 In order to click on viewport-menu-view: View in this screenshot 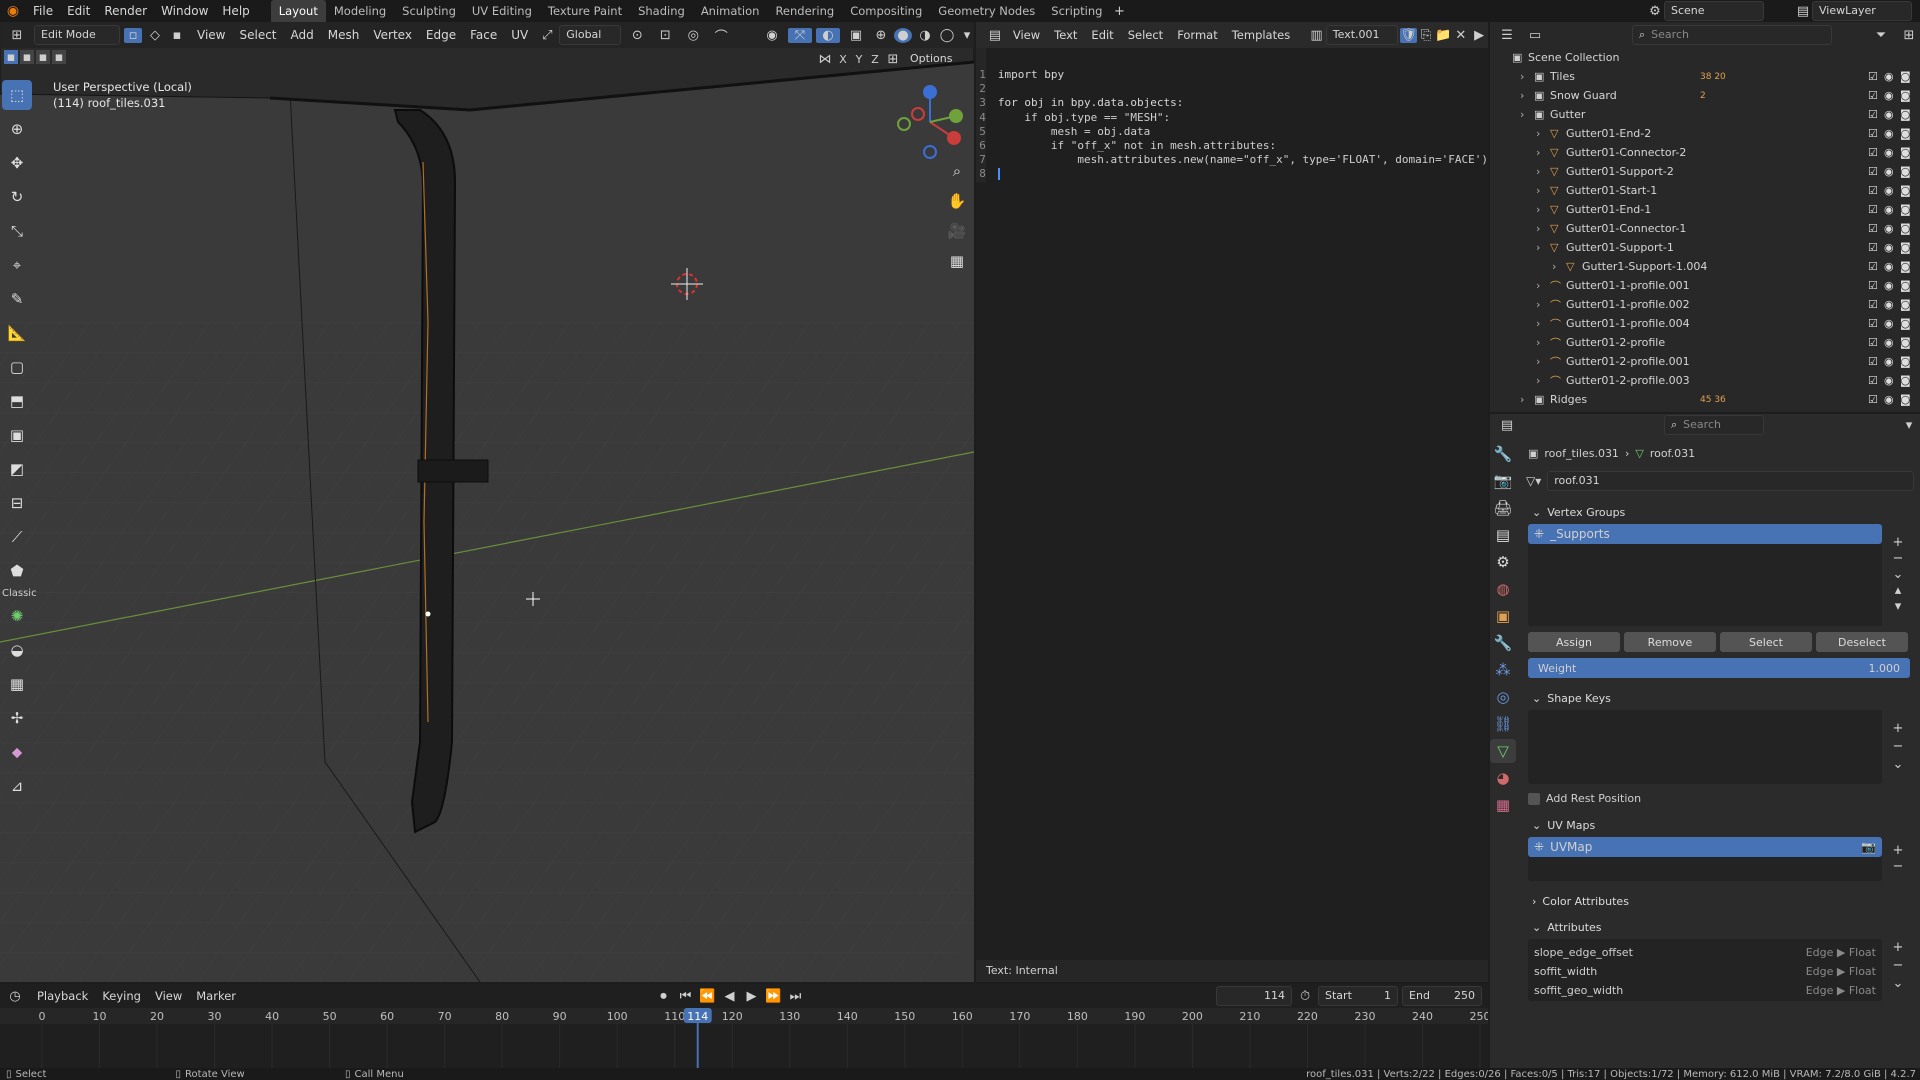, I will do `click(211, 35)`.